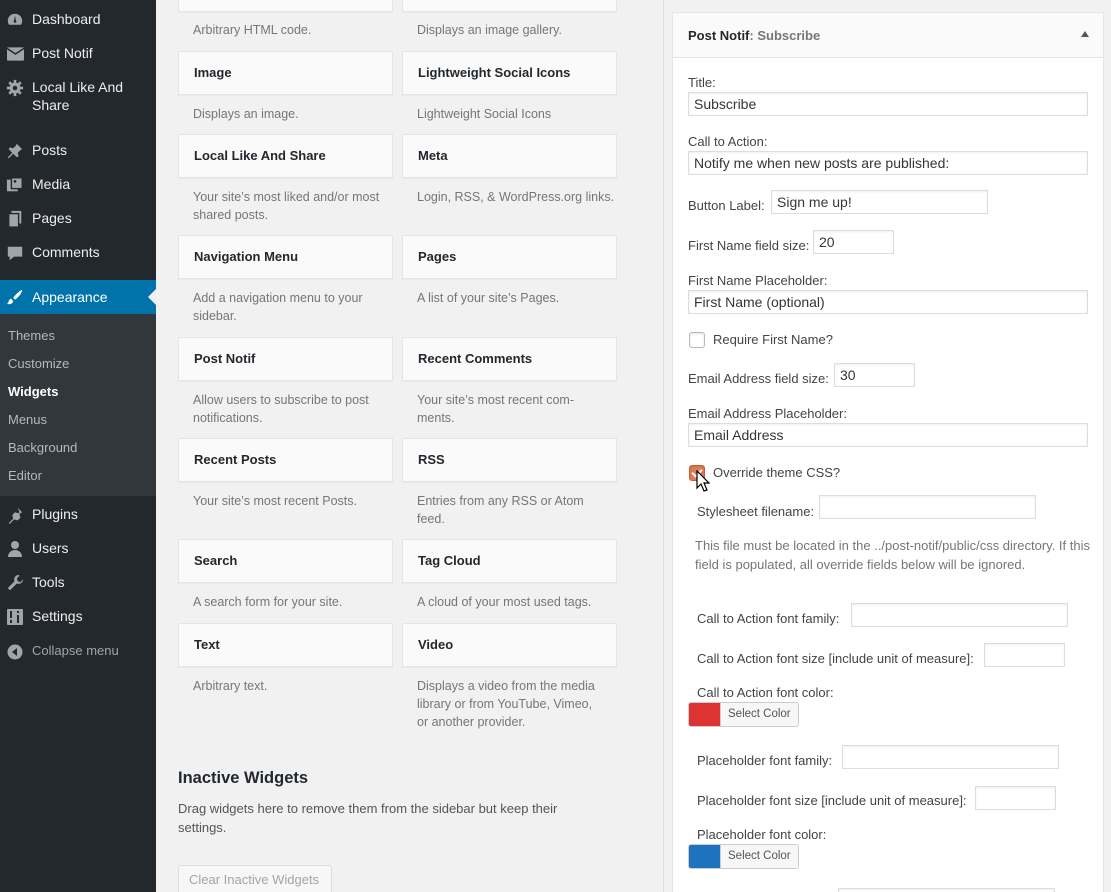 Image resolution: width=1111 pixels, height=892 pixels. What do you see at coordinates (27, 419) in the screenshot?
I see `submenu-item-menus: Menus` at bounding box center [27, 419].